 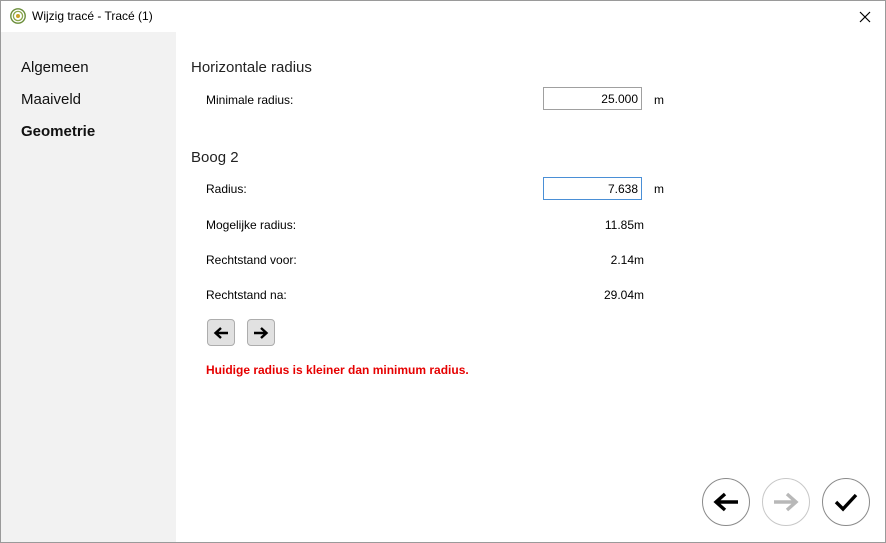 I want to click on checkmark-icon, so click(x=846, y=502).